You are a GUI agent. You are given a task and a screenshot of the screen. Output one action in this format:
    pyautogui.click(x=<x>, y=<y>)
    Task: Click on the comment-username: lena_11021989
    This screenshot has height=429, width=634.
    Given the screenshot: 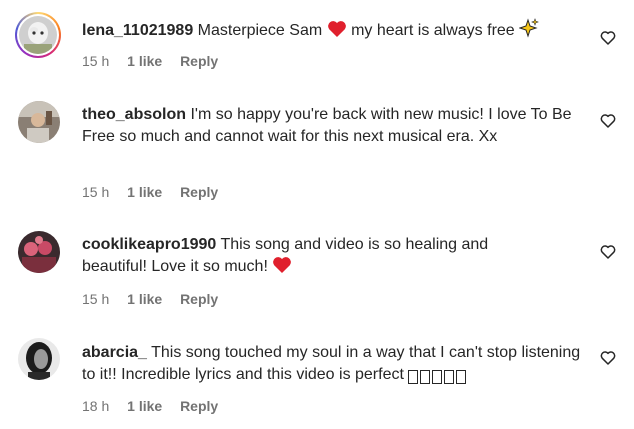 What is the action you would take?
    pyautogui.click(x=137, y=30)
    